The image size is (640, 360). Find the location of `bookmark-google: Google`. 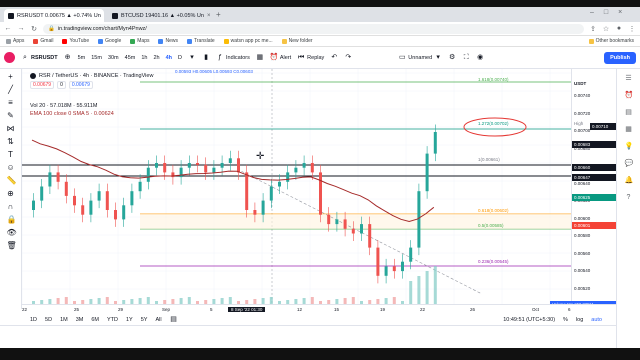

bookmark-google: Google is located at coordinates (109, 41).